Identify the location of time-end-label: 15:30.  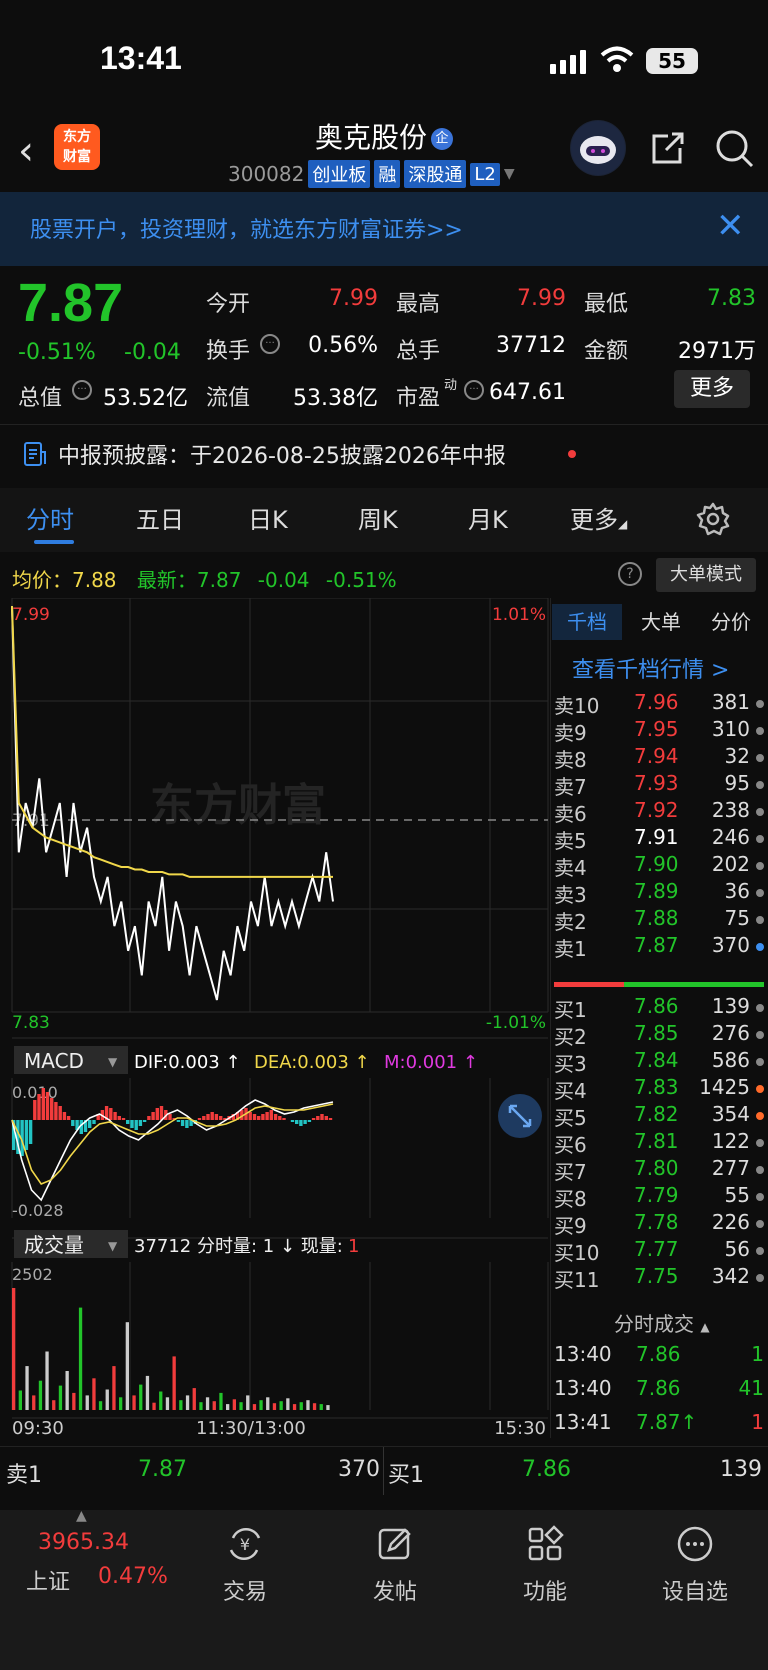
(520, 1428).